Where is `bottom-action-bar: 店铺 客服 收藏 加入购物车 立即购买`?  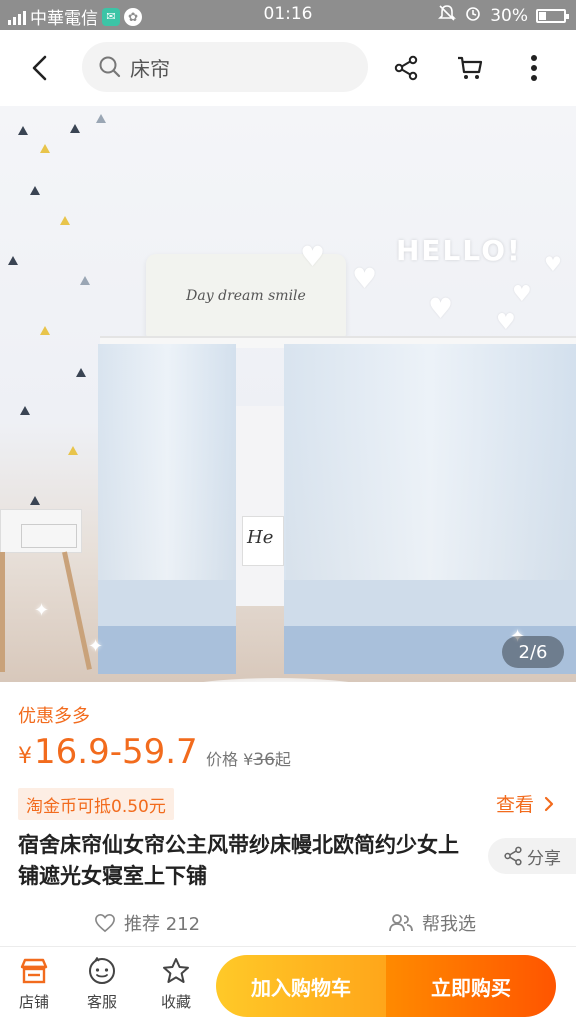
bottom-action-bar: 店铺 客服 收藏 加入购物车 立即购买 is located at coordinates (288, 985).